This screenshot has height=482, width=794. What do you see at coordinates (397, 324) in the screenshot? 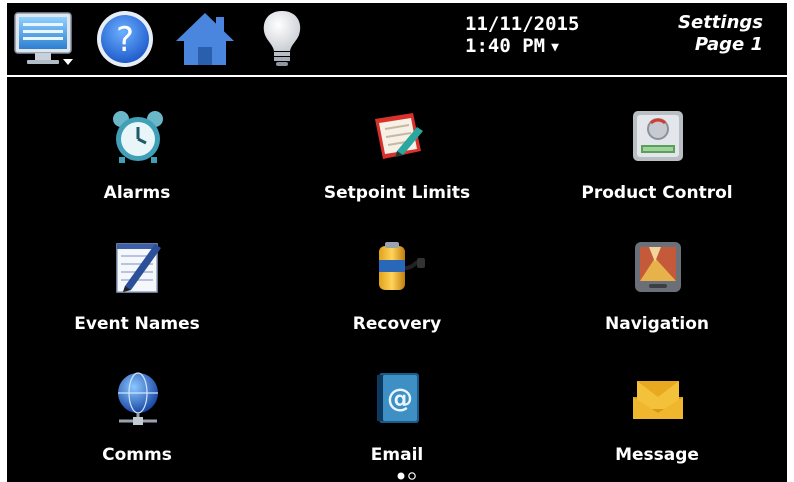
I see `tile-label: Recovery` at bounding box center [397, 324].